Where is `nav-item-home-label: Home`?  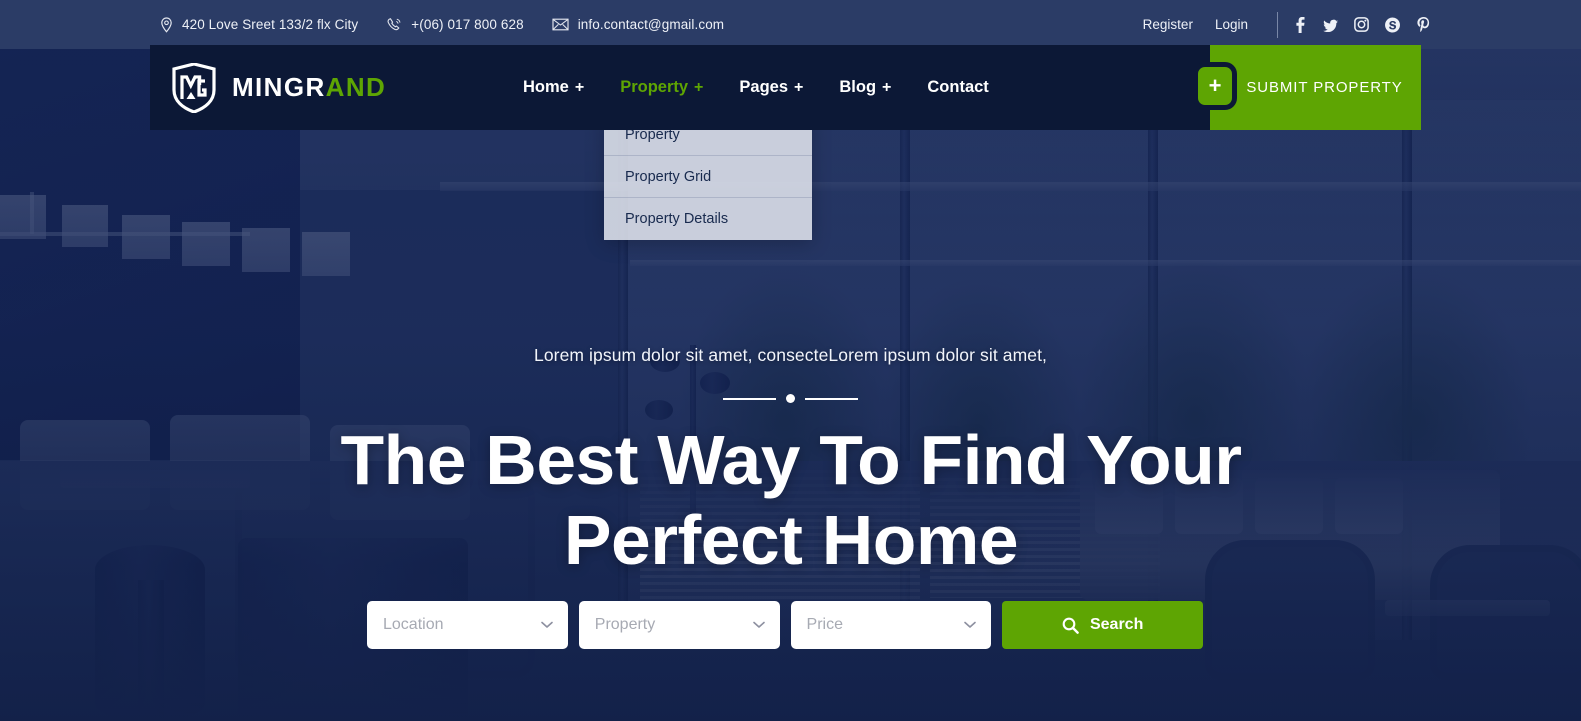
nav-item-home-label: Home is located at coordinates (546, 87).